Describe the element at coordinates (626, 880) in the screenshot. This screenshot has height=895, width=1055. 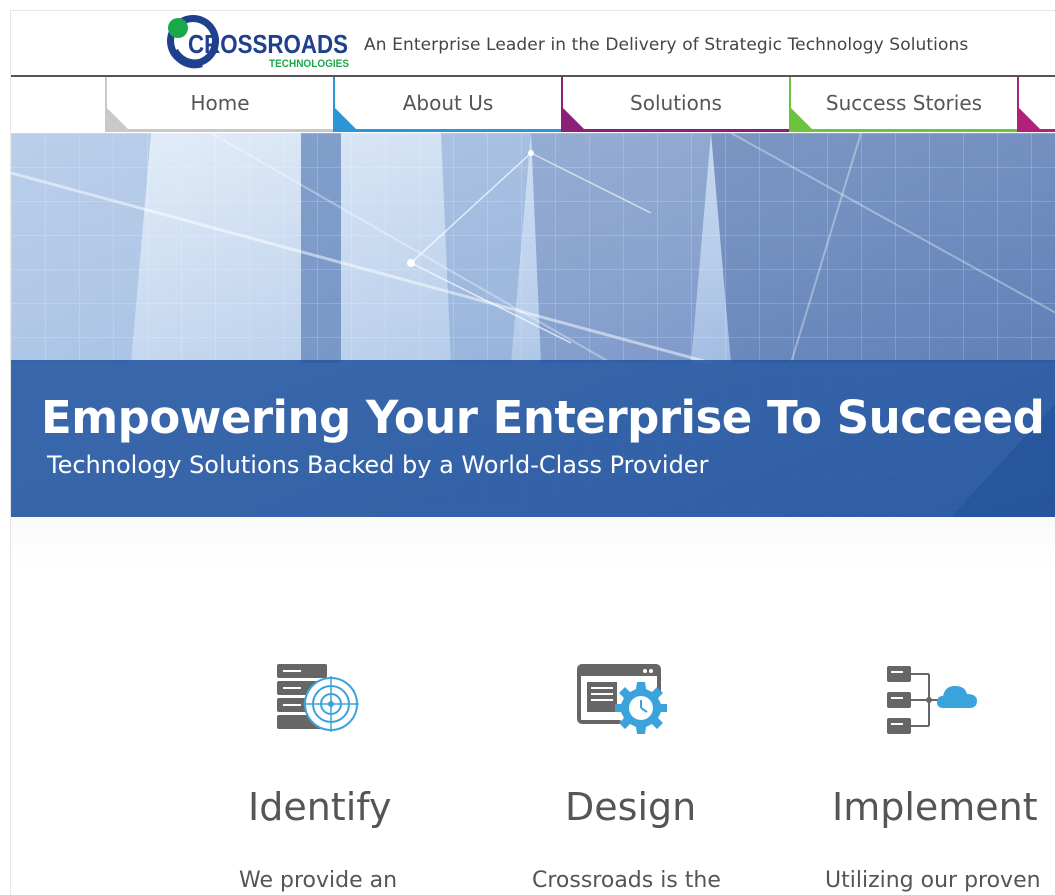
I see `feature-text-design: Crossroads is the` at that location.